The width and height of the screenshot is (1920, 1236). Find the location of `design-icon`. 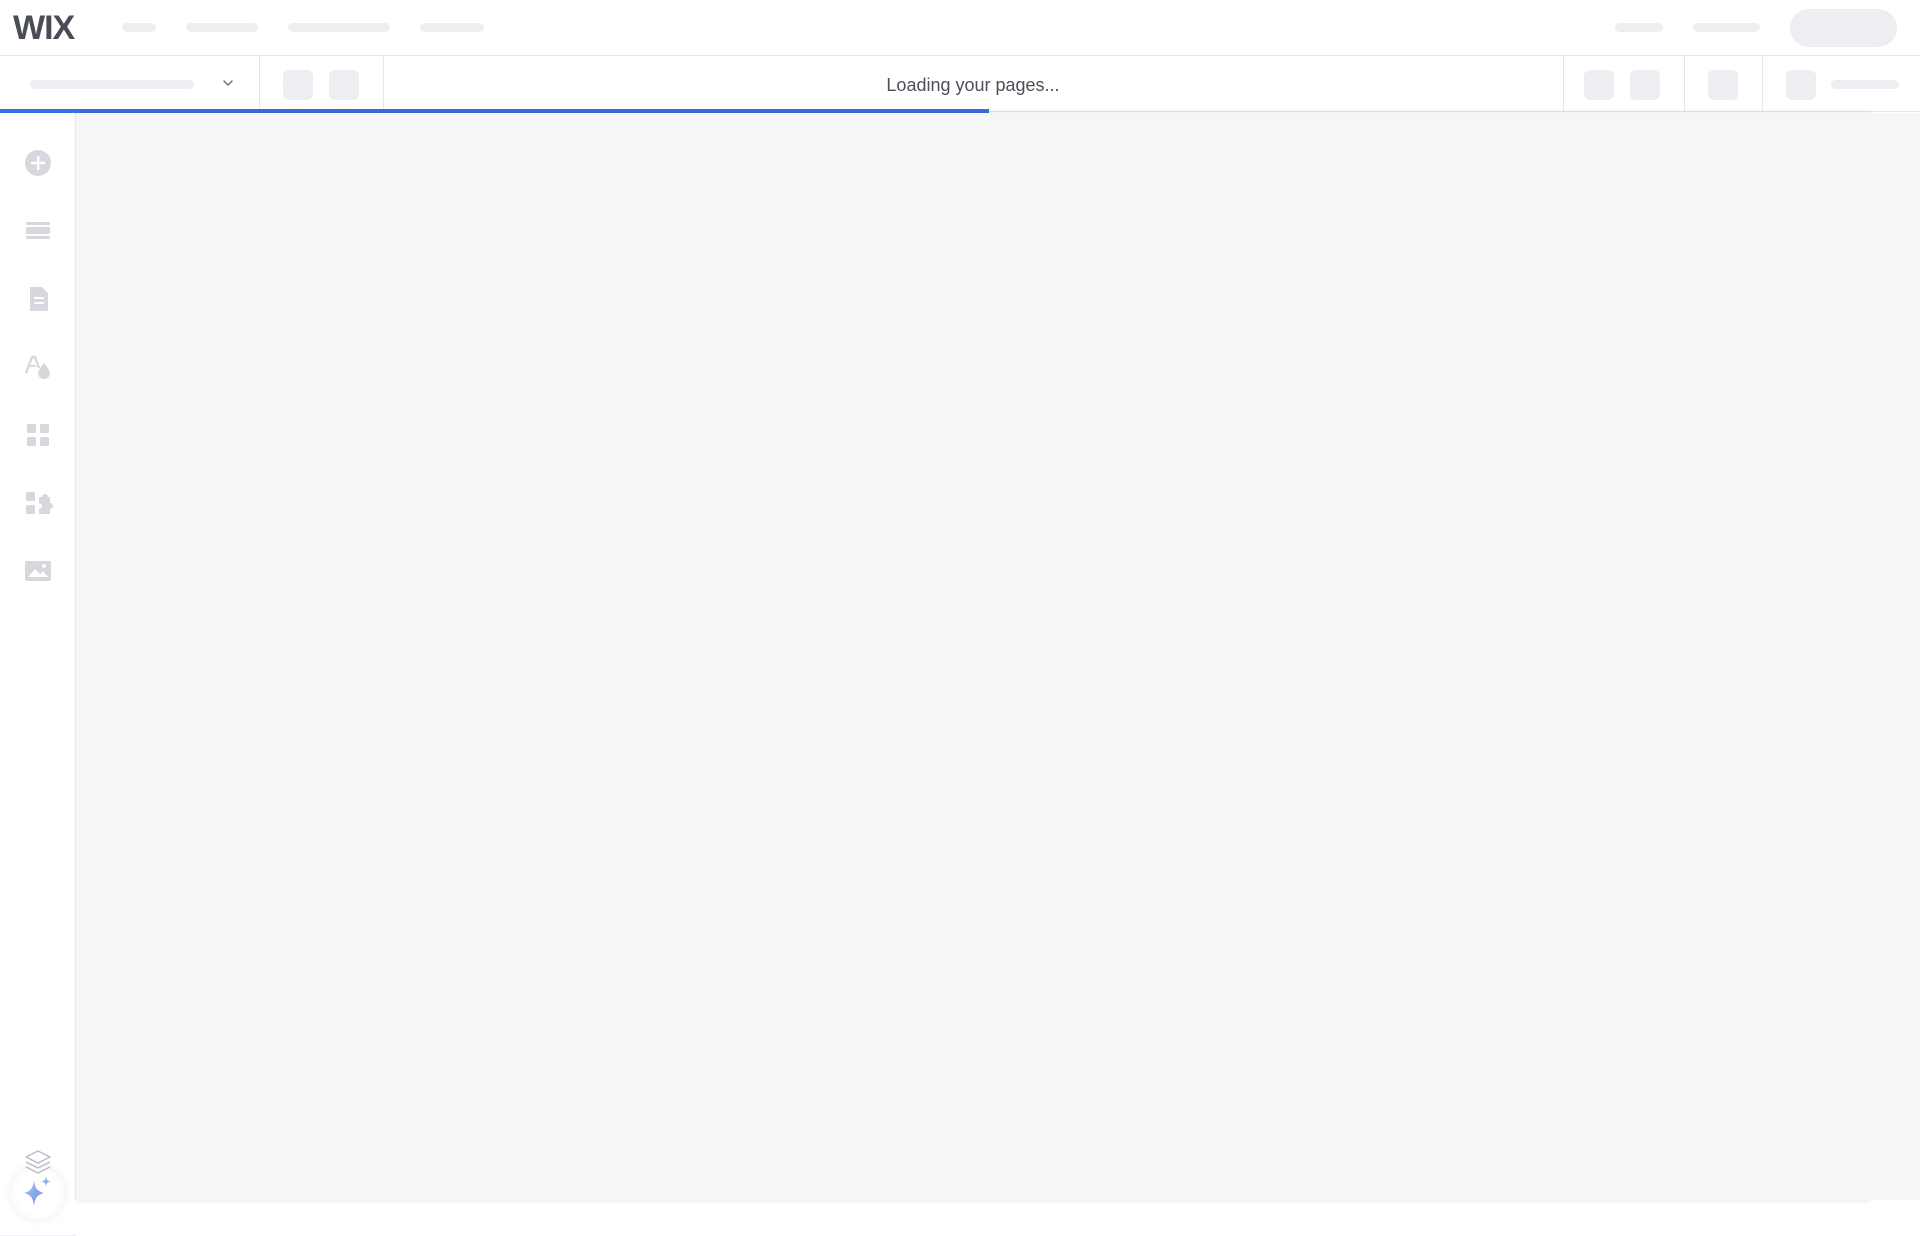

design-icon is located at coordinates (38, 367).